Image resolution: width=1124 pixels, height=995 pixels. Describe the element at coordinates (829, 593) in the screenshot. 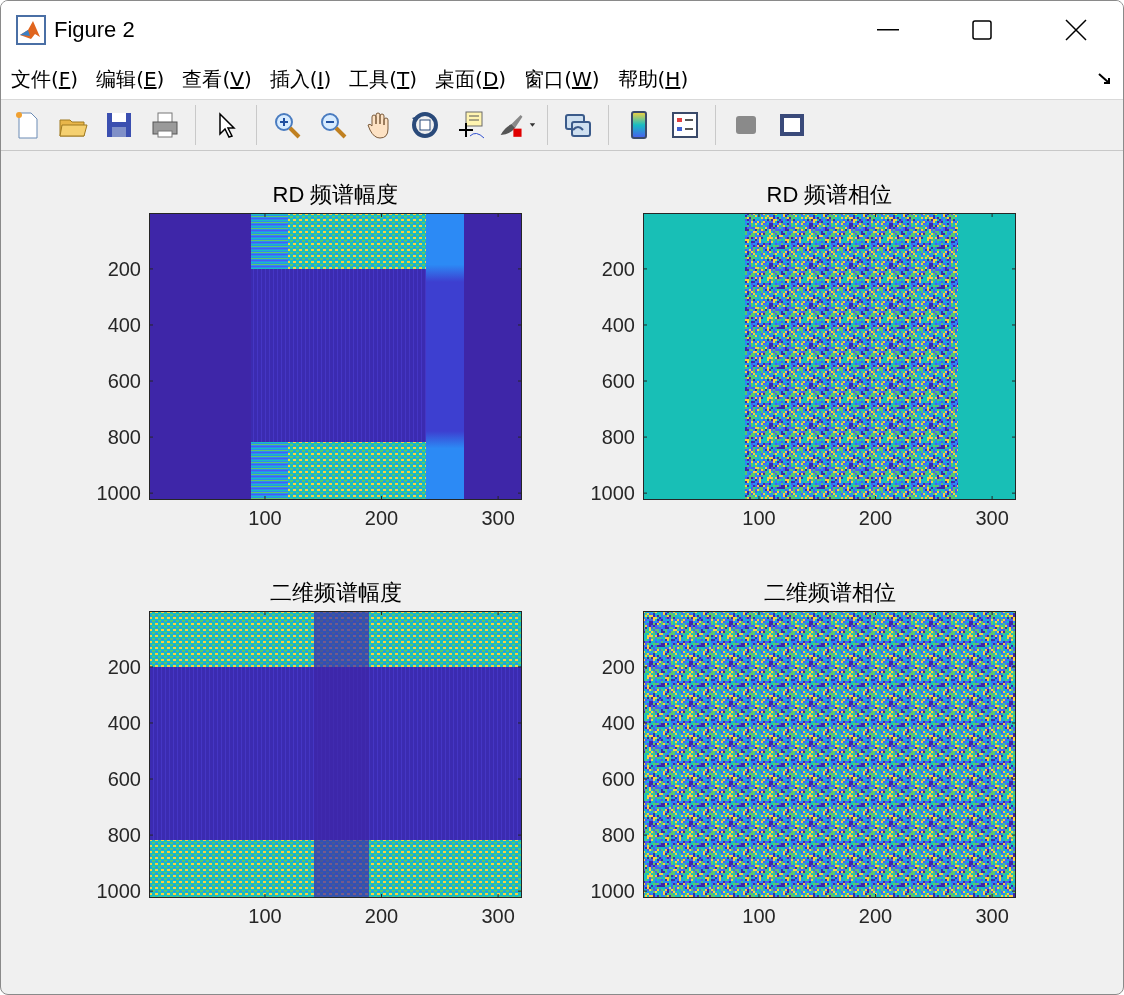

I see `plot-title: 二维频谱相位` at that location.